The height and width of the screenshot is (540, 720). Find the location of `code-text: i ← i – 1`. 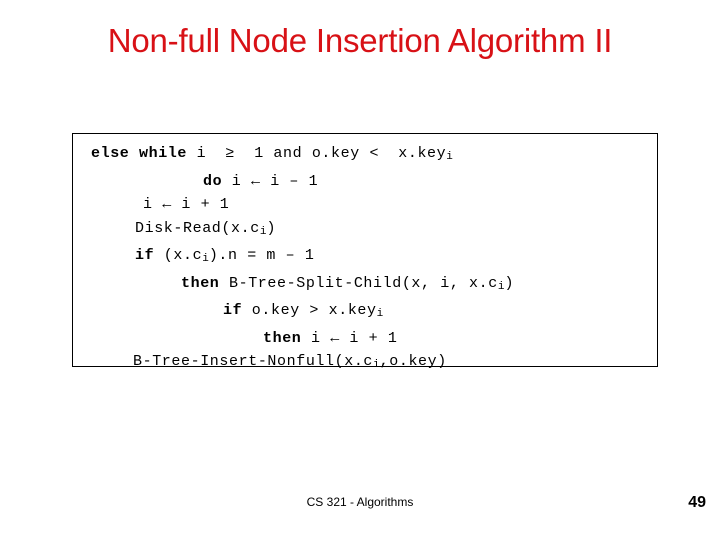

code-text: i ← i – 1 is located at coordinates (270, 181).